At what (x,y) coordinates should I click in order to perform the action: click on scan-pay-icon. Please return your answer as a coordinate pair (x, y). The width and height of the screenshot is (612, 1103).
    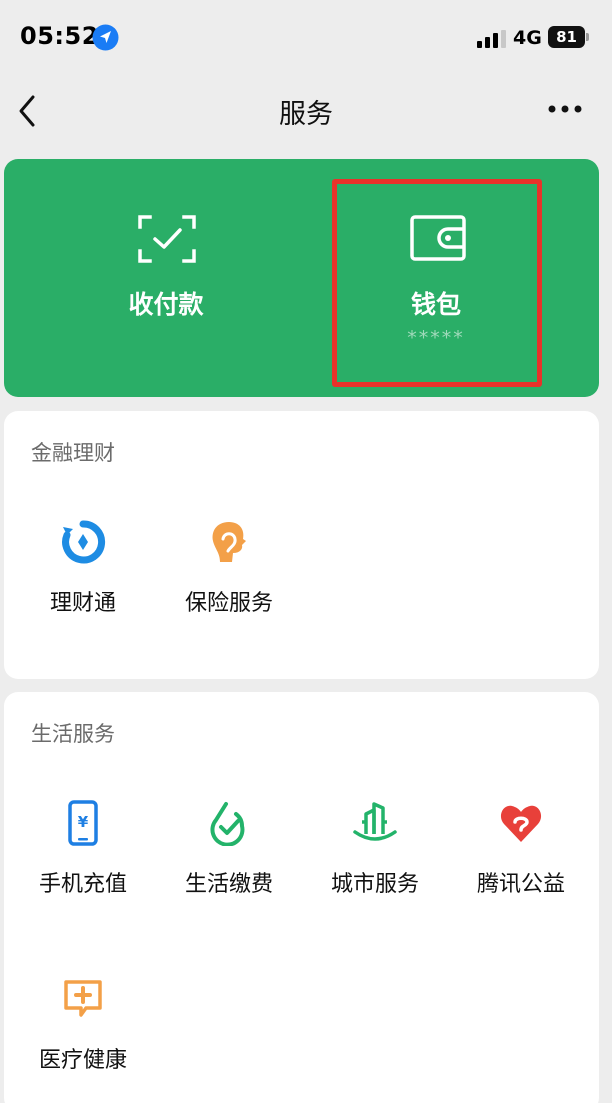
    Looking at the image, I should click on (167, 239).